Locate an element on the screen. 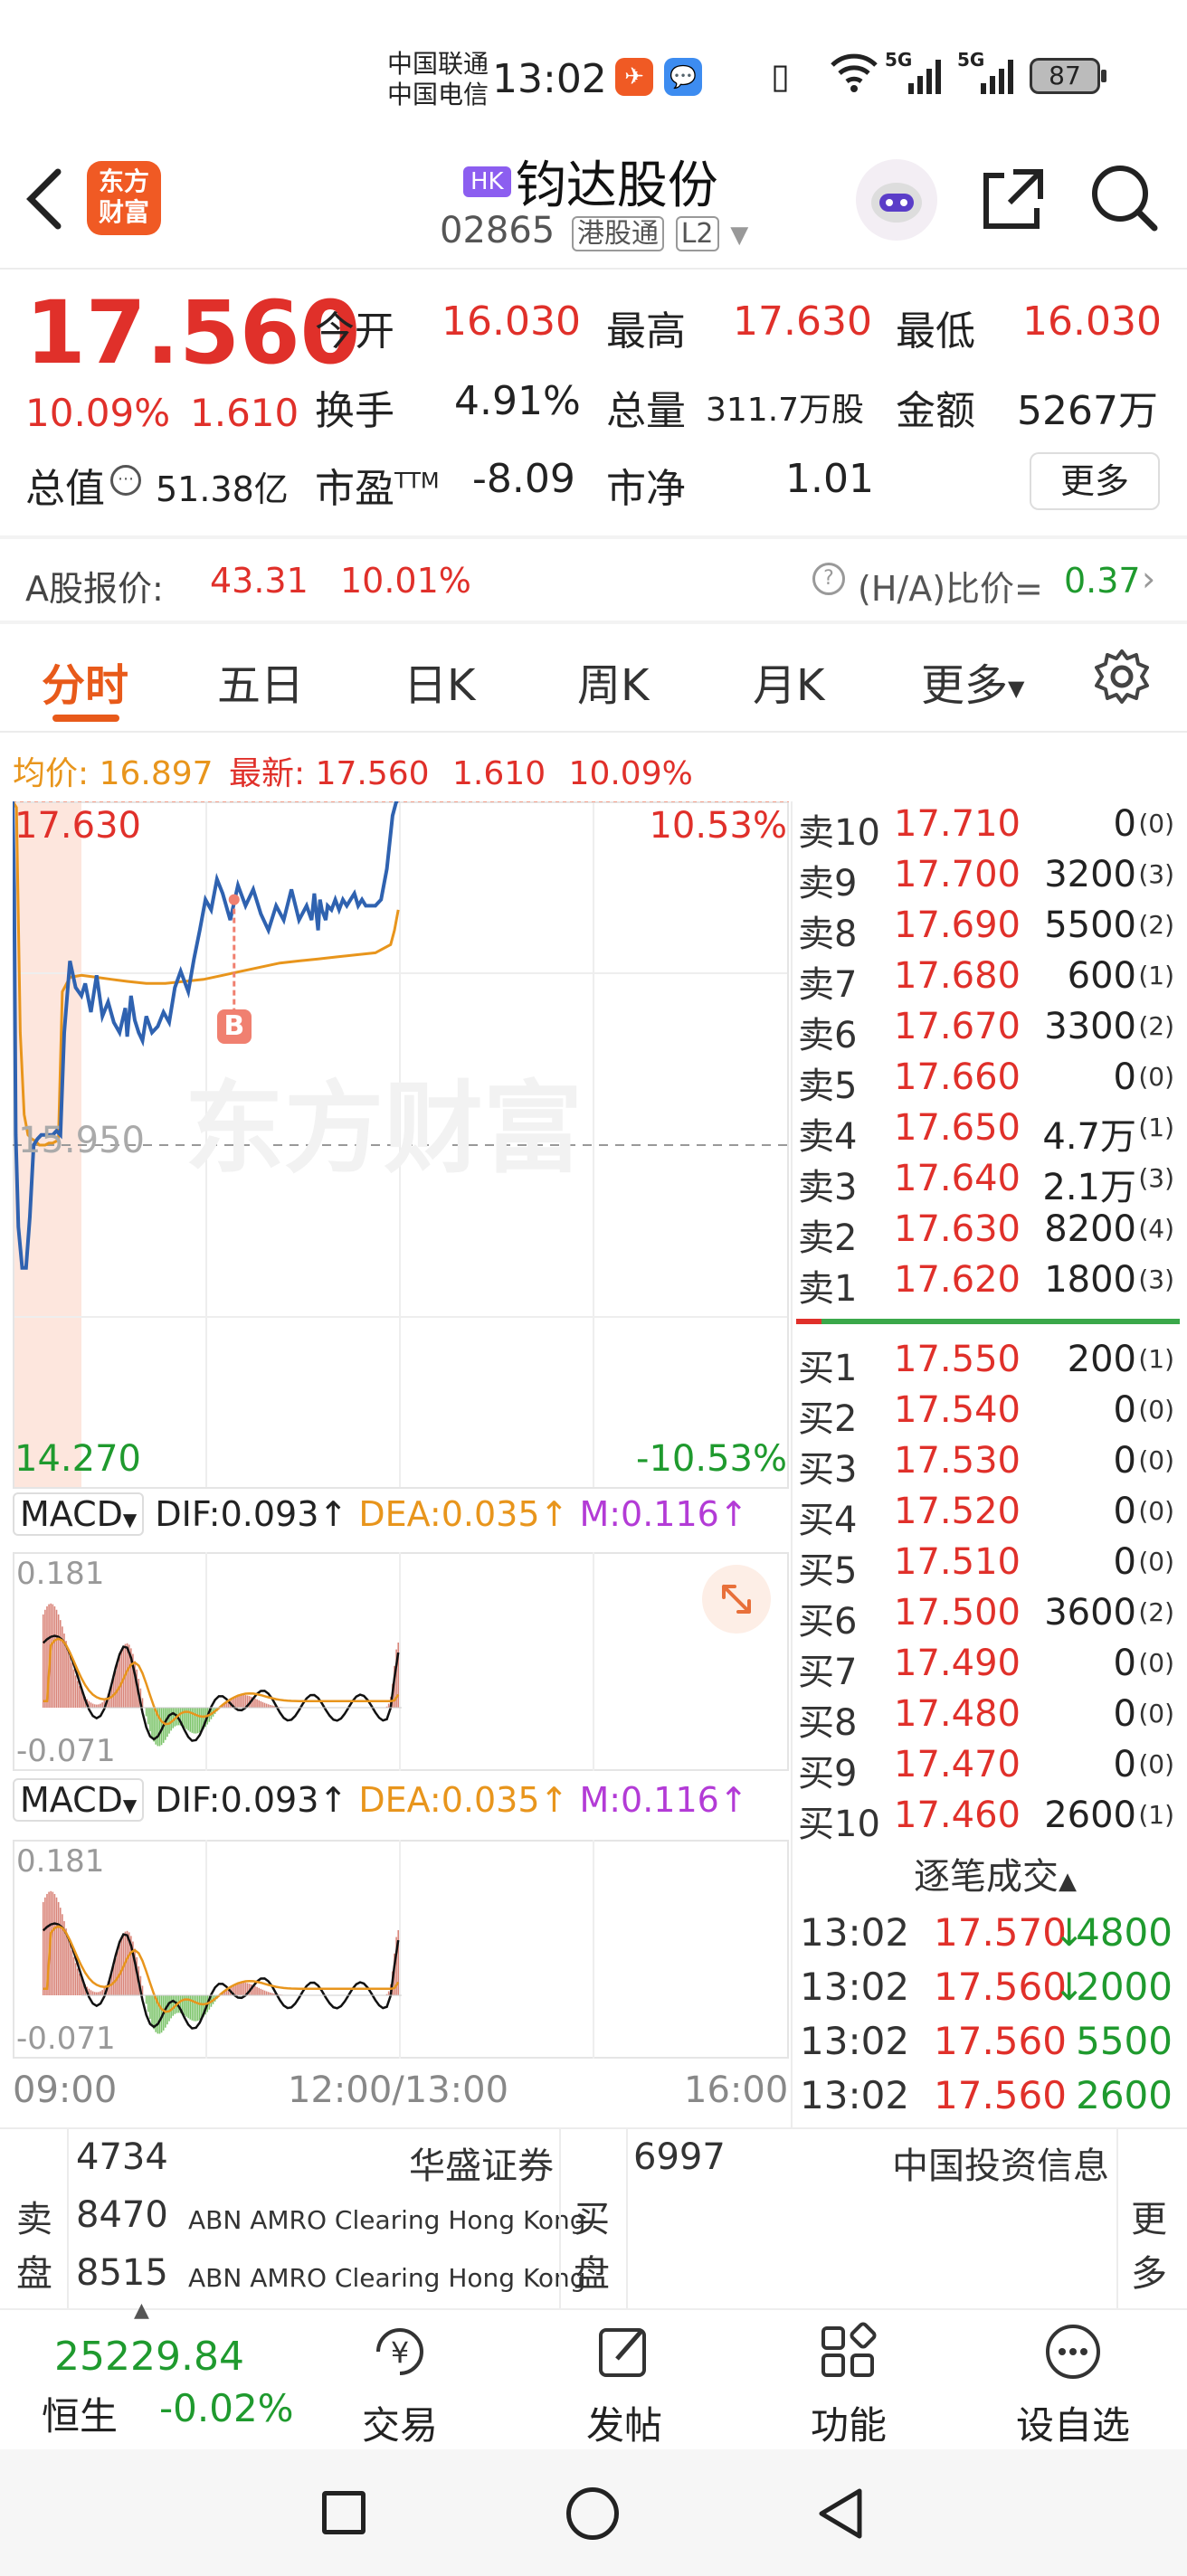 The height and width of the screenshot is (2576, 1187). bid-price: 17.540 is located at coordinates (957, 1410).